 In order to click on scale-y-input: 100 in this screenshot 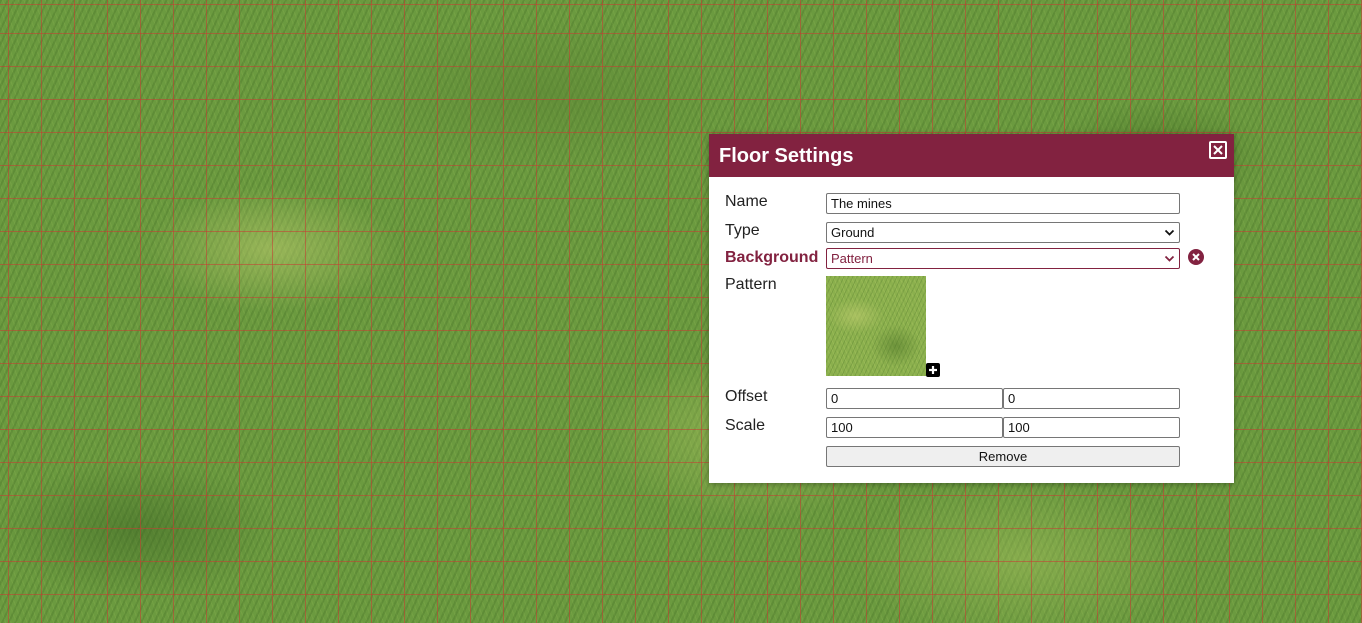, I will do `click(1091, 427)`.